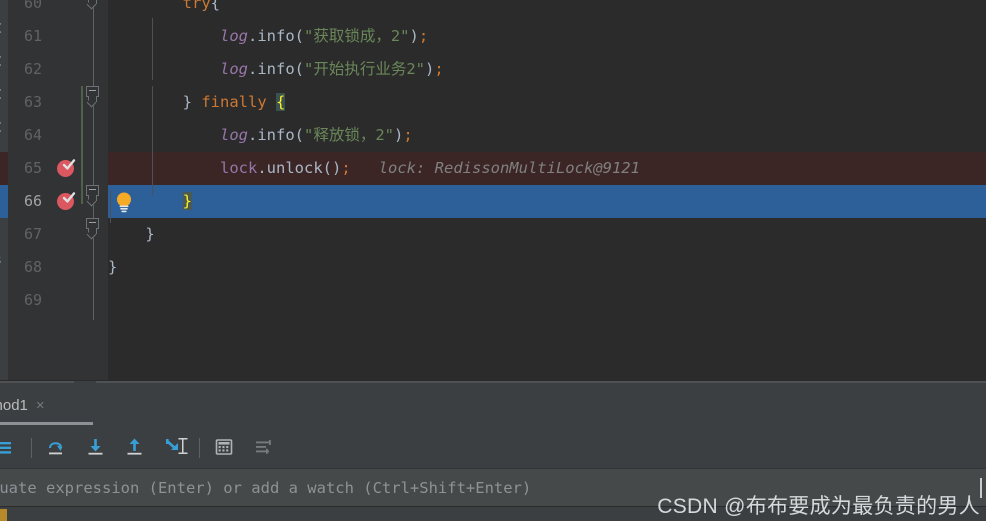 Image resolution: width=986 pixels, height=521 pixels. What do you see at coordinates (332, 168) in the screenshot?
I see `code-token-punct: ()` at bounding box center [332, 168].